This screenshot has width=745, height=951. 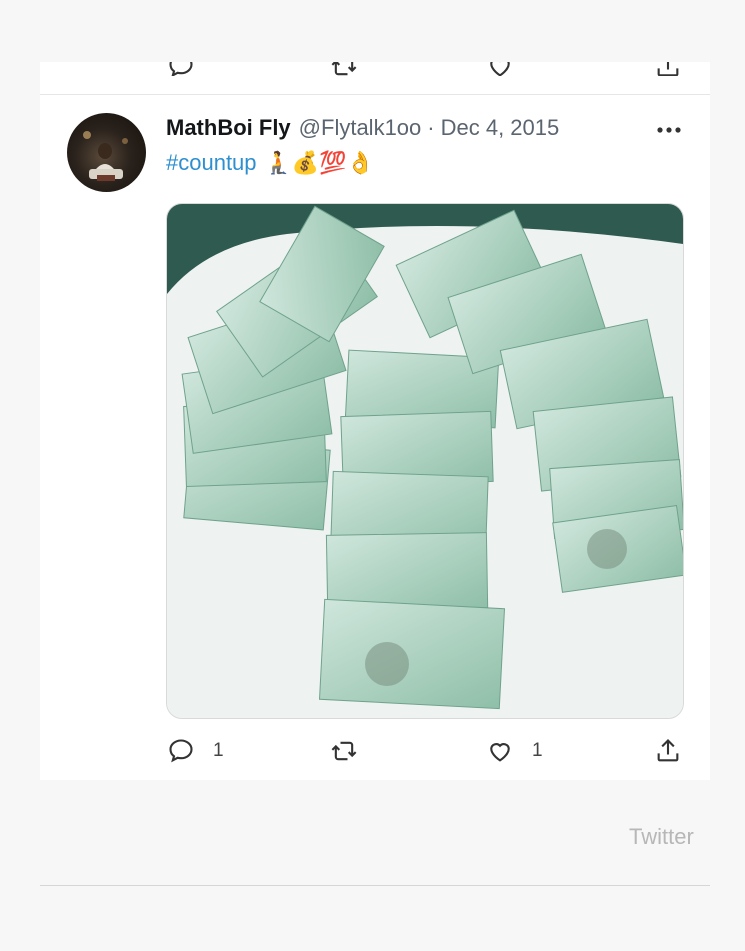 I want to click on share-action, so click(x=668, y=751).